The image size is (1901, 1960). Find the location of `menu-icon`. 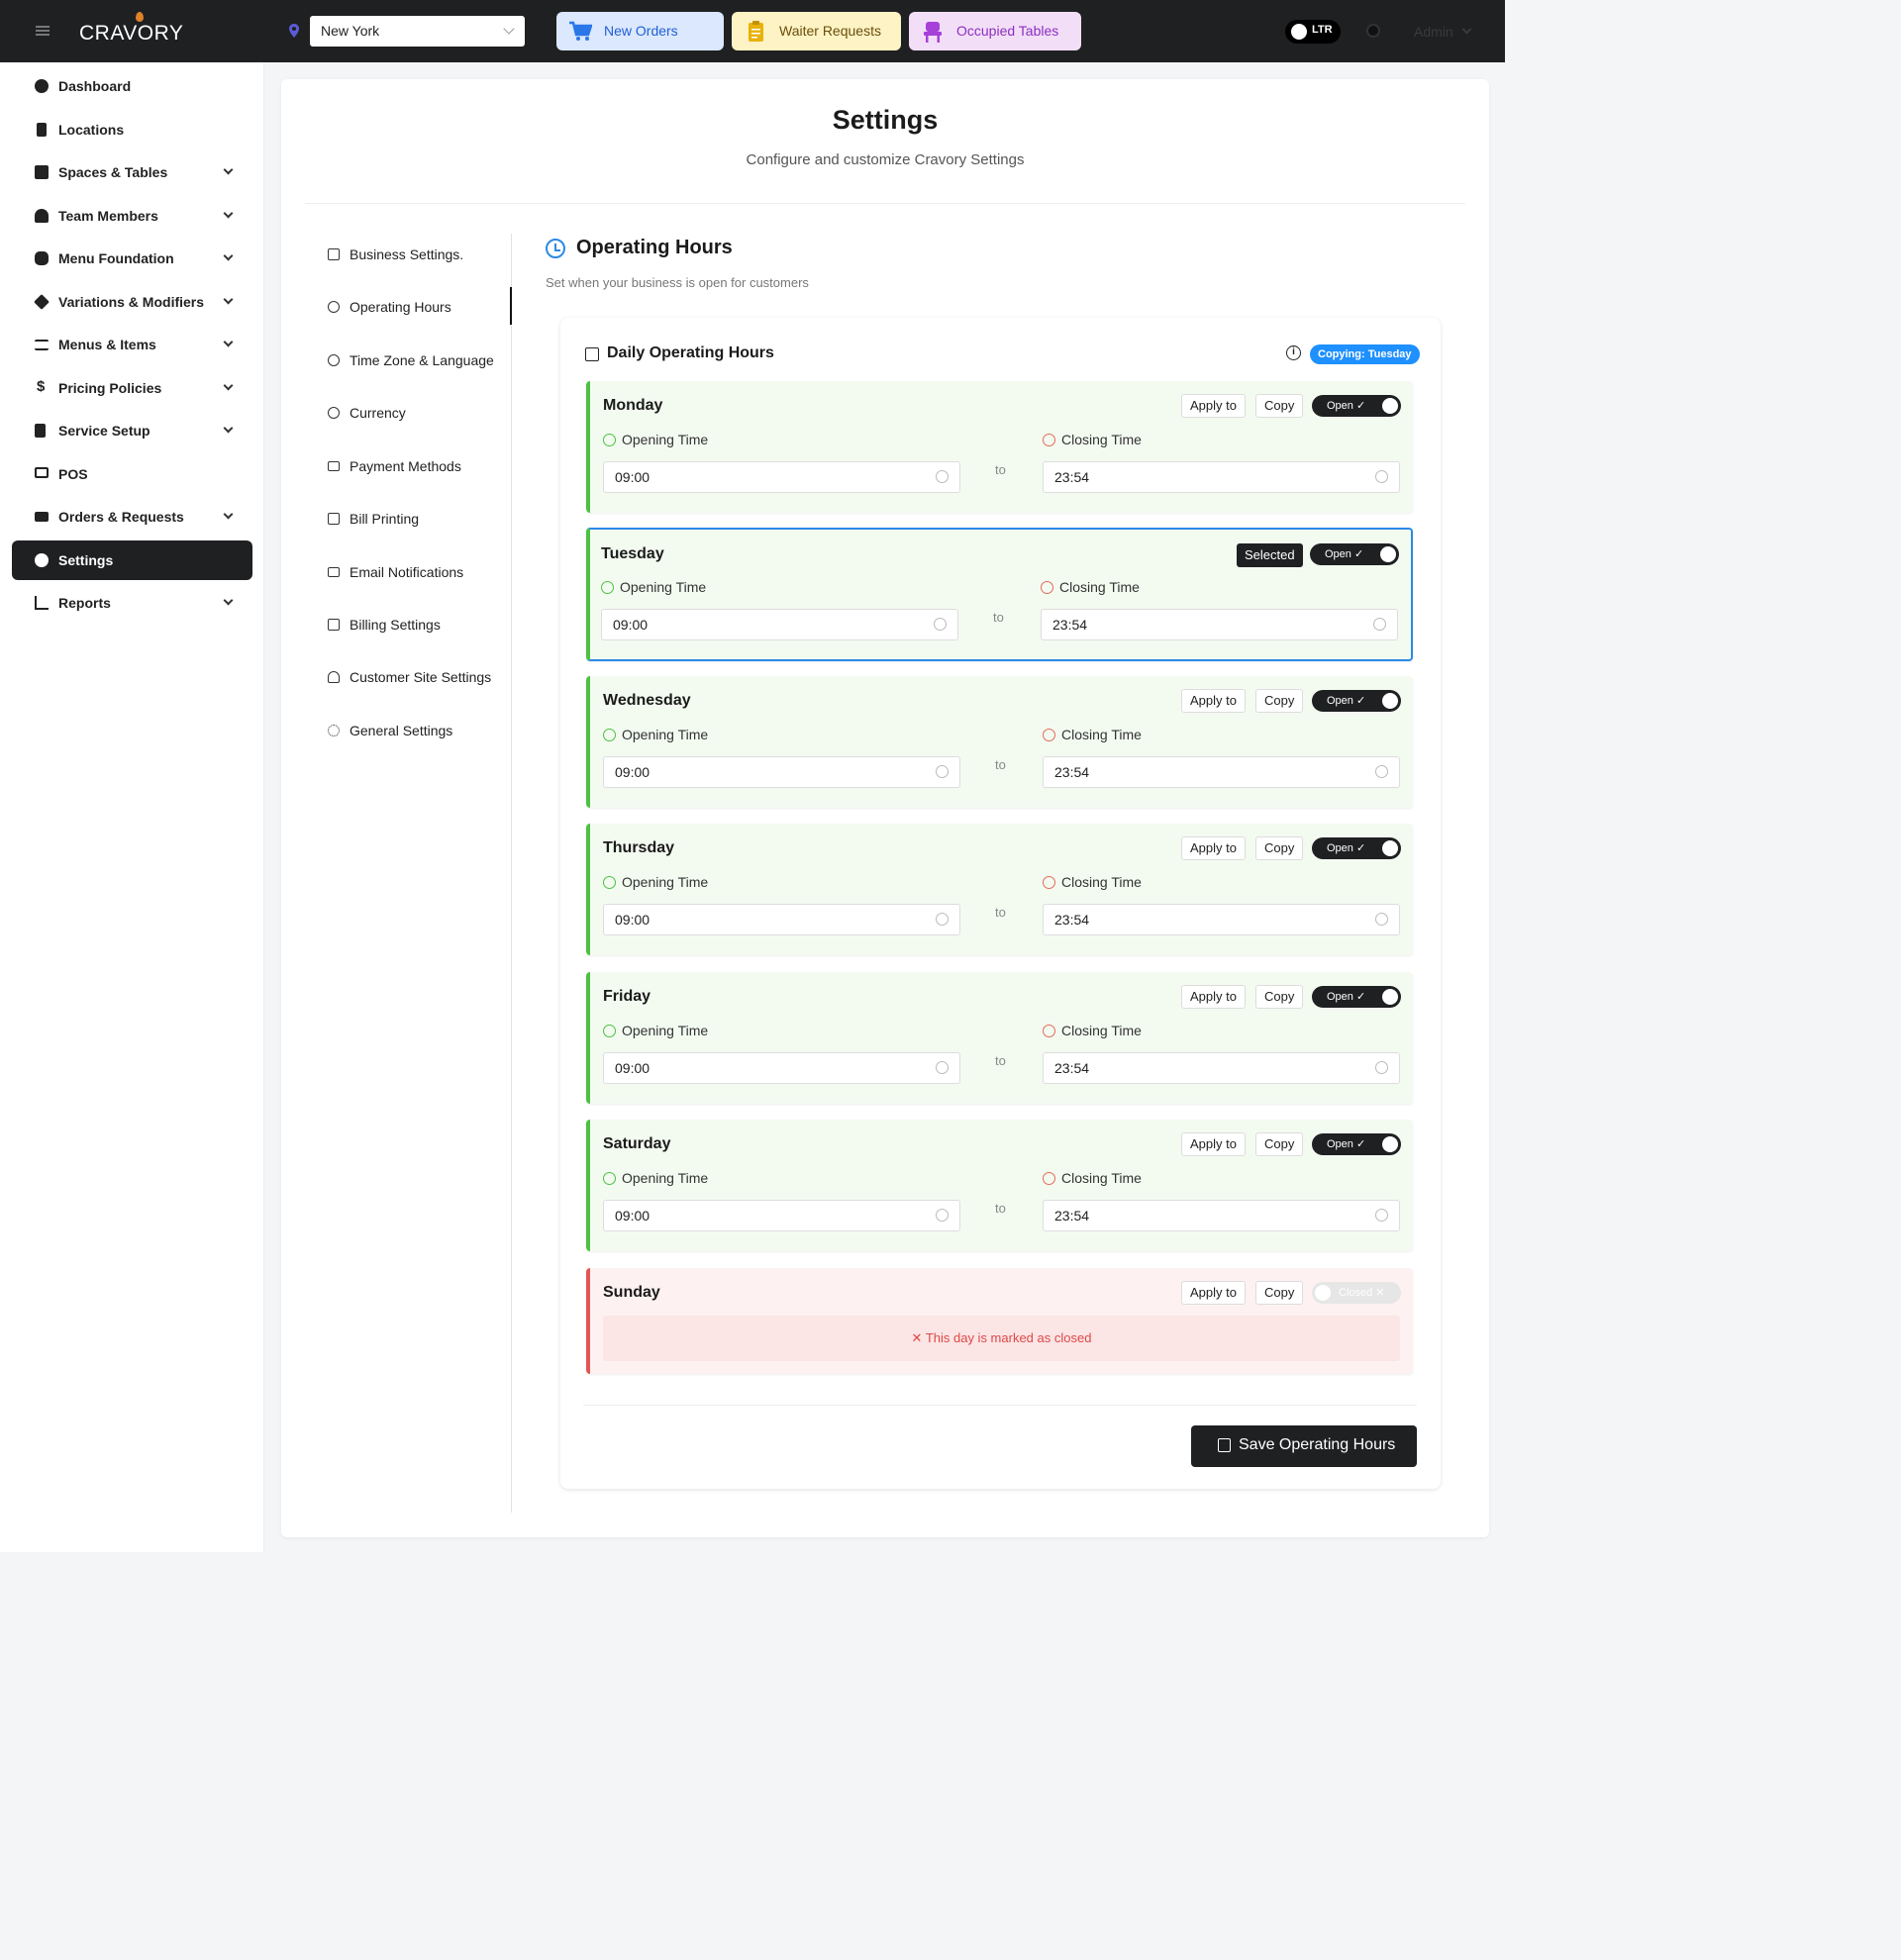

menu-icon is located at coordinates (43, 31).